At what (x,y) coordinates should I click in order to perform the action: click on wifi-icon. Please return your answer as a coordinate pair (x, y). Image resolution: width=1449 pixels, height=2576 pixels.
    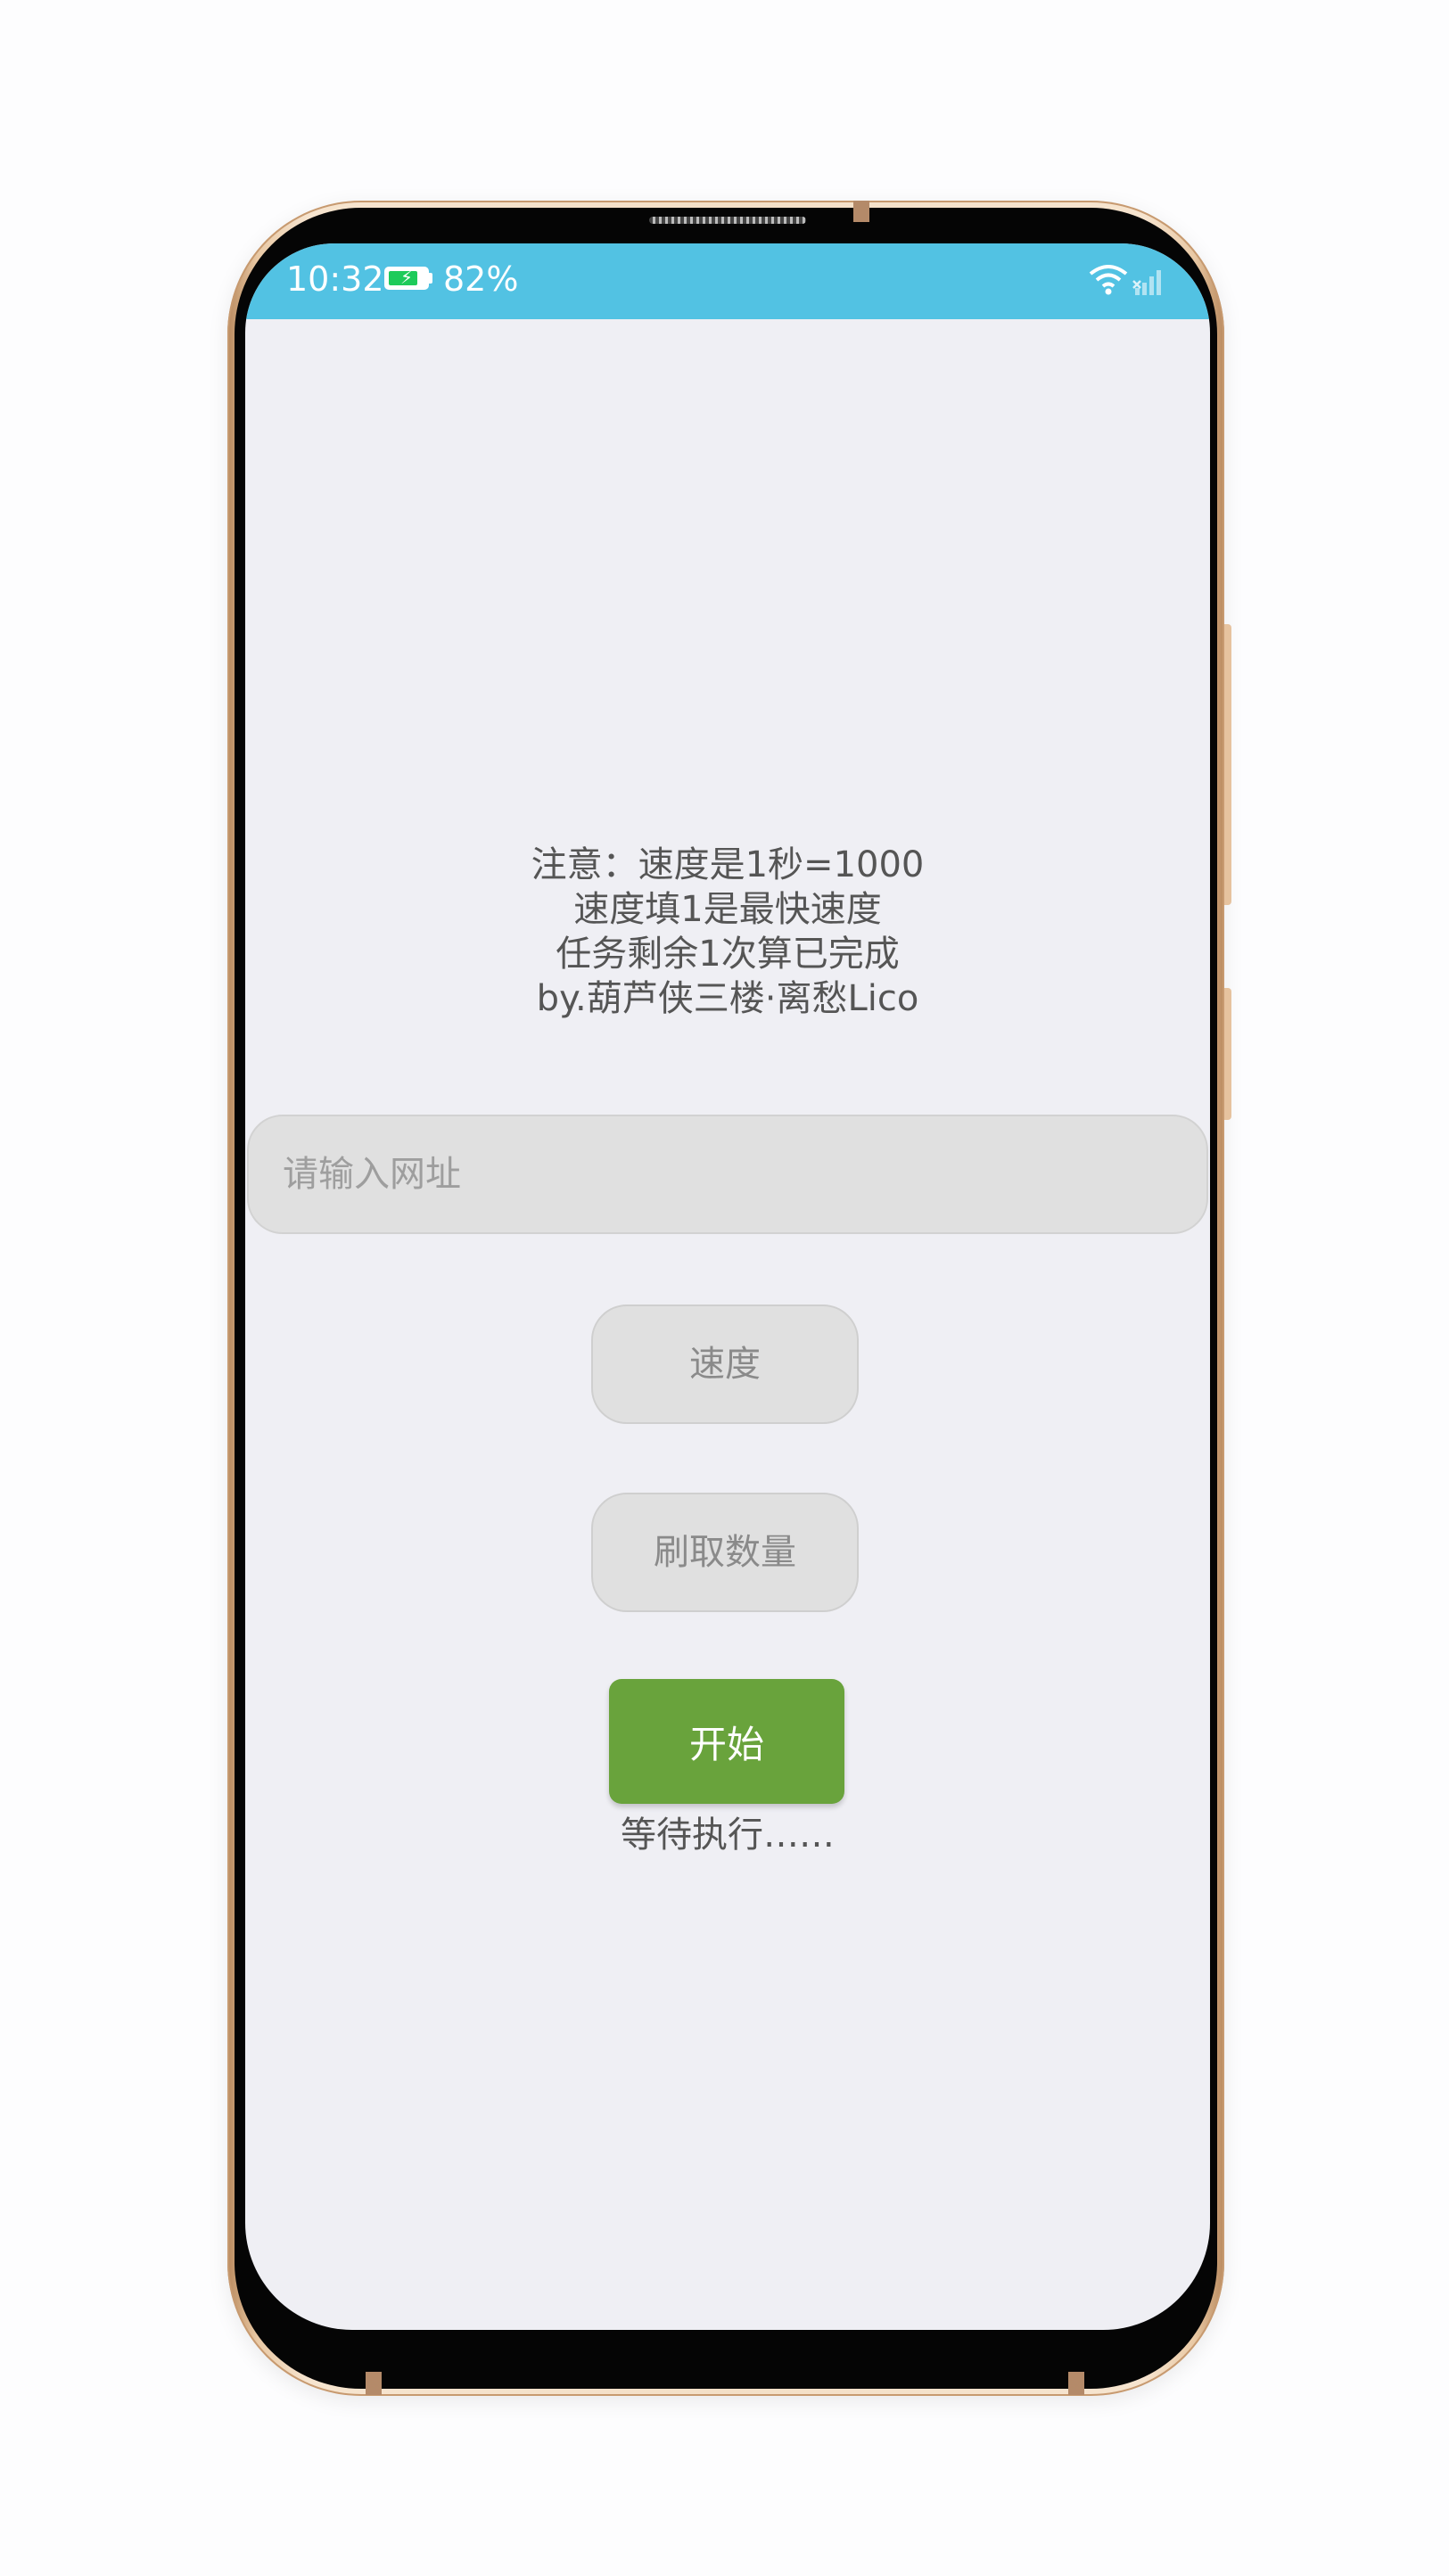
    Looking at the image, I should click on (1125, 280).